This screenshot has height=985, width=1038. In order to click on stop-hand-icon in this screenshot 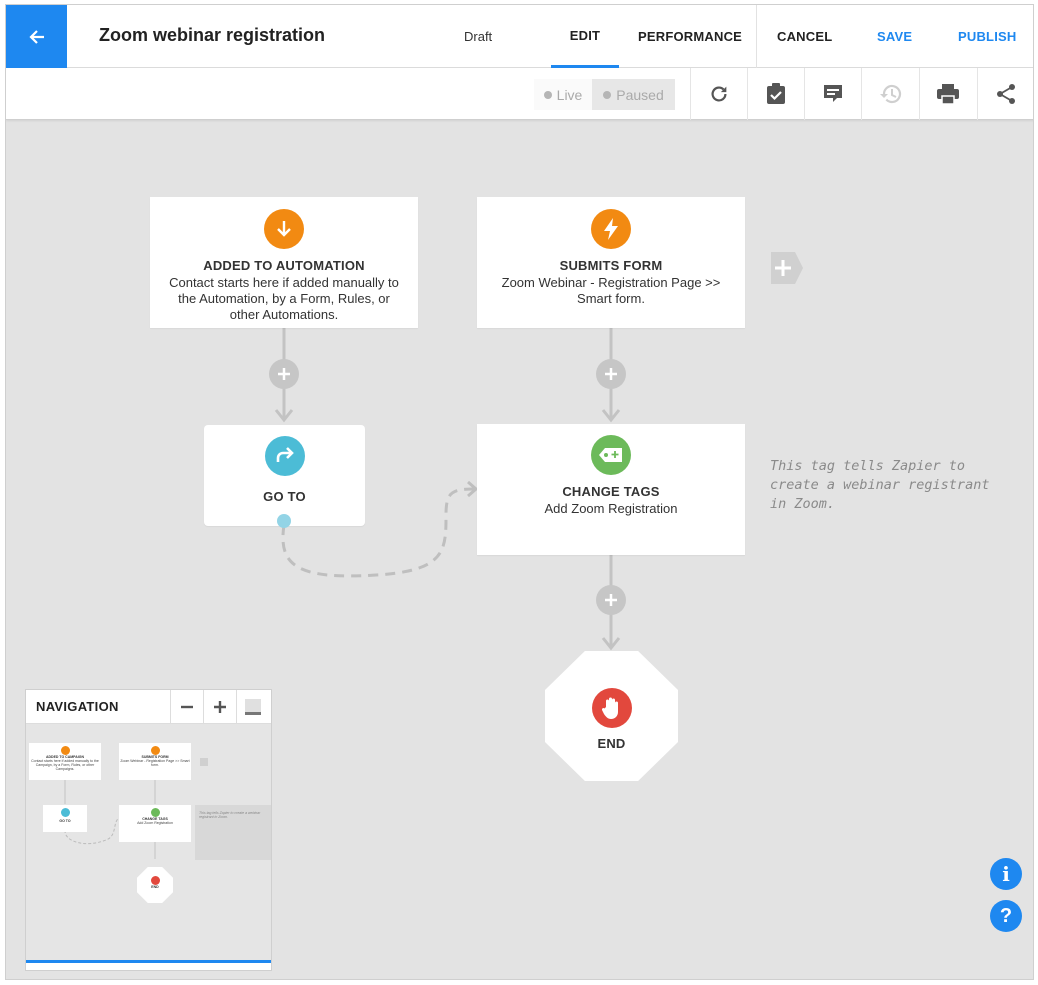, I will do `click(611, 708)`.